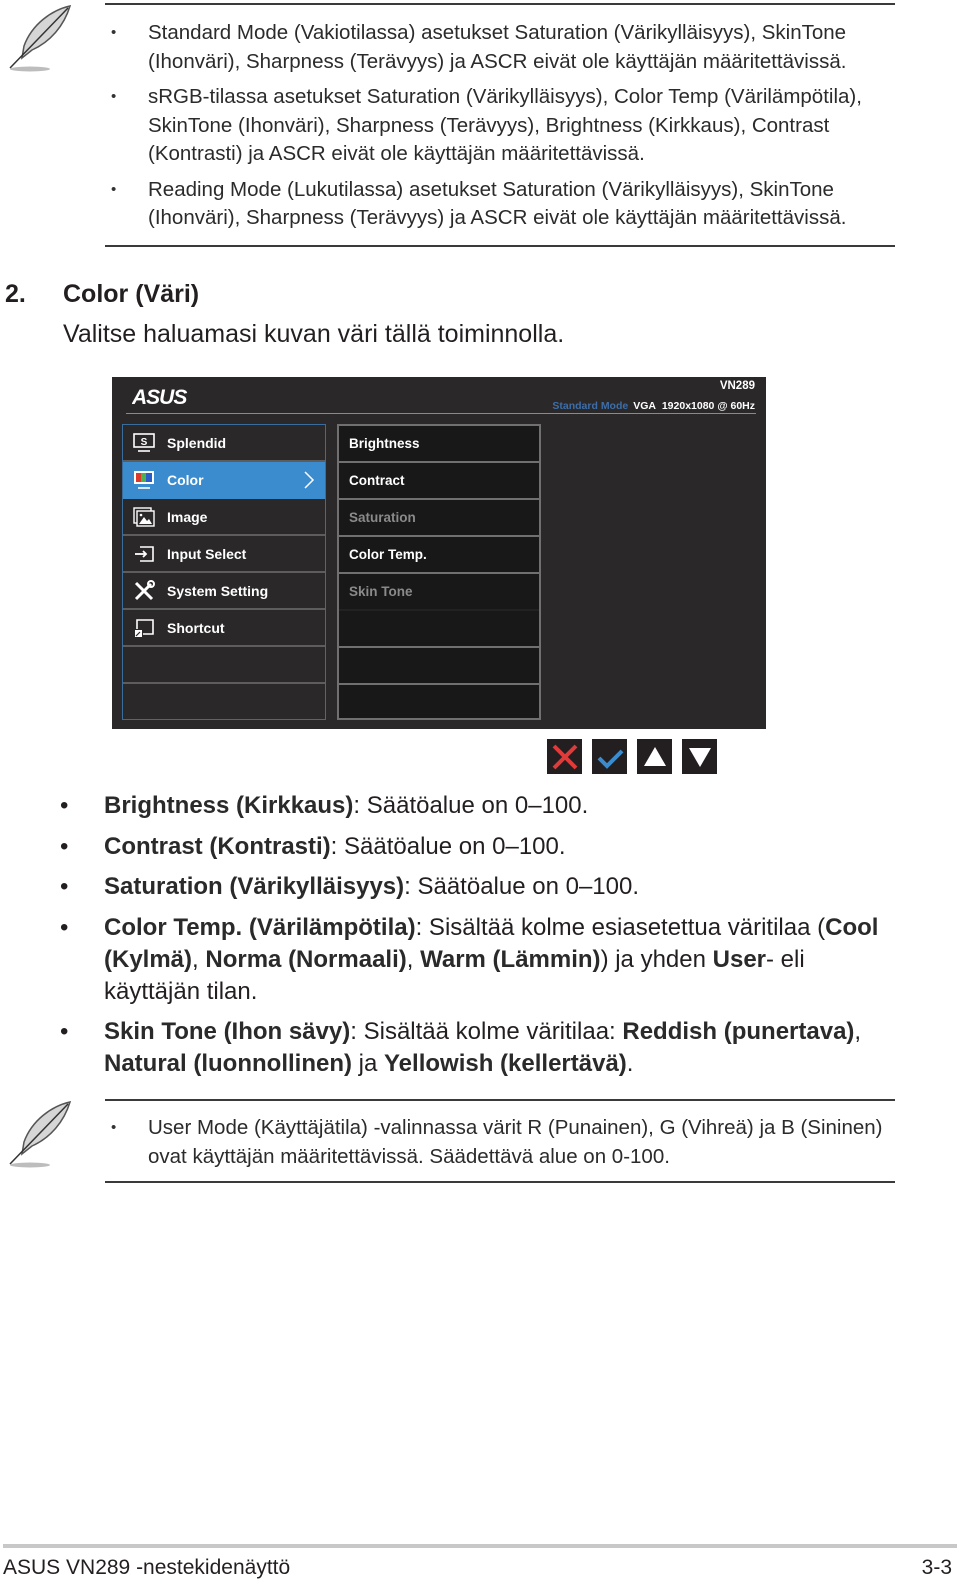 The height and width of the screenshot is (1587, 960). Describe the element at coordinates (480, 1546) in the screenshot. I see `footer-rule` at that location.